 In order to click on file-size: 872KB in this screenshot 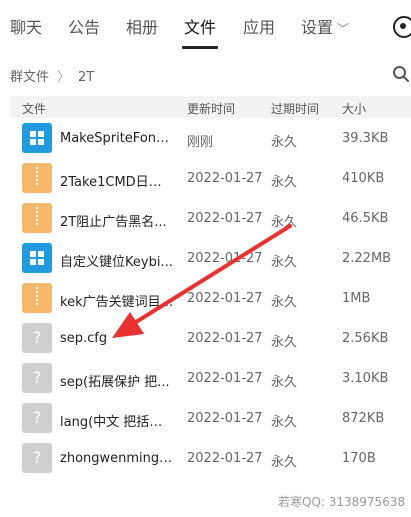, I will do `click(363, 418)`.